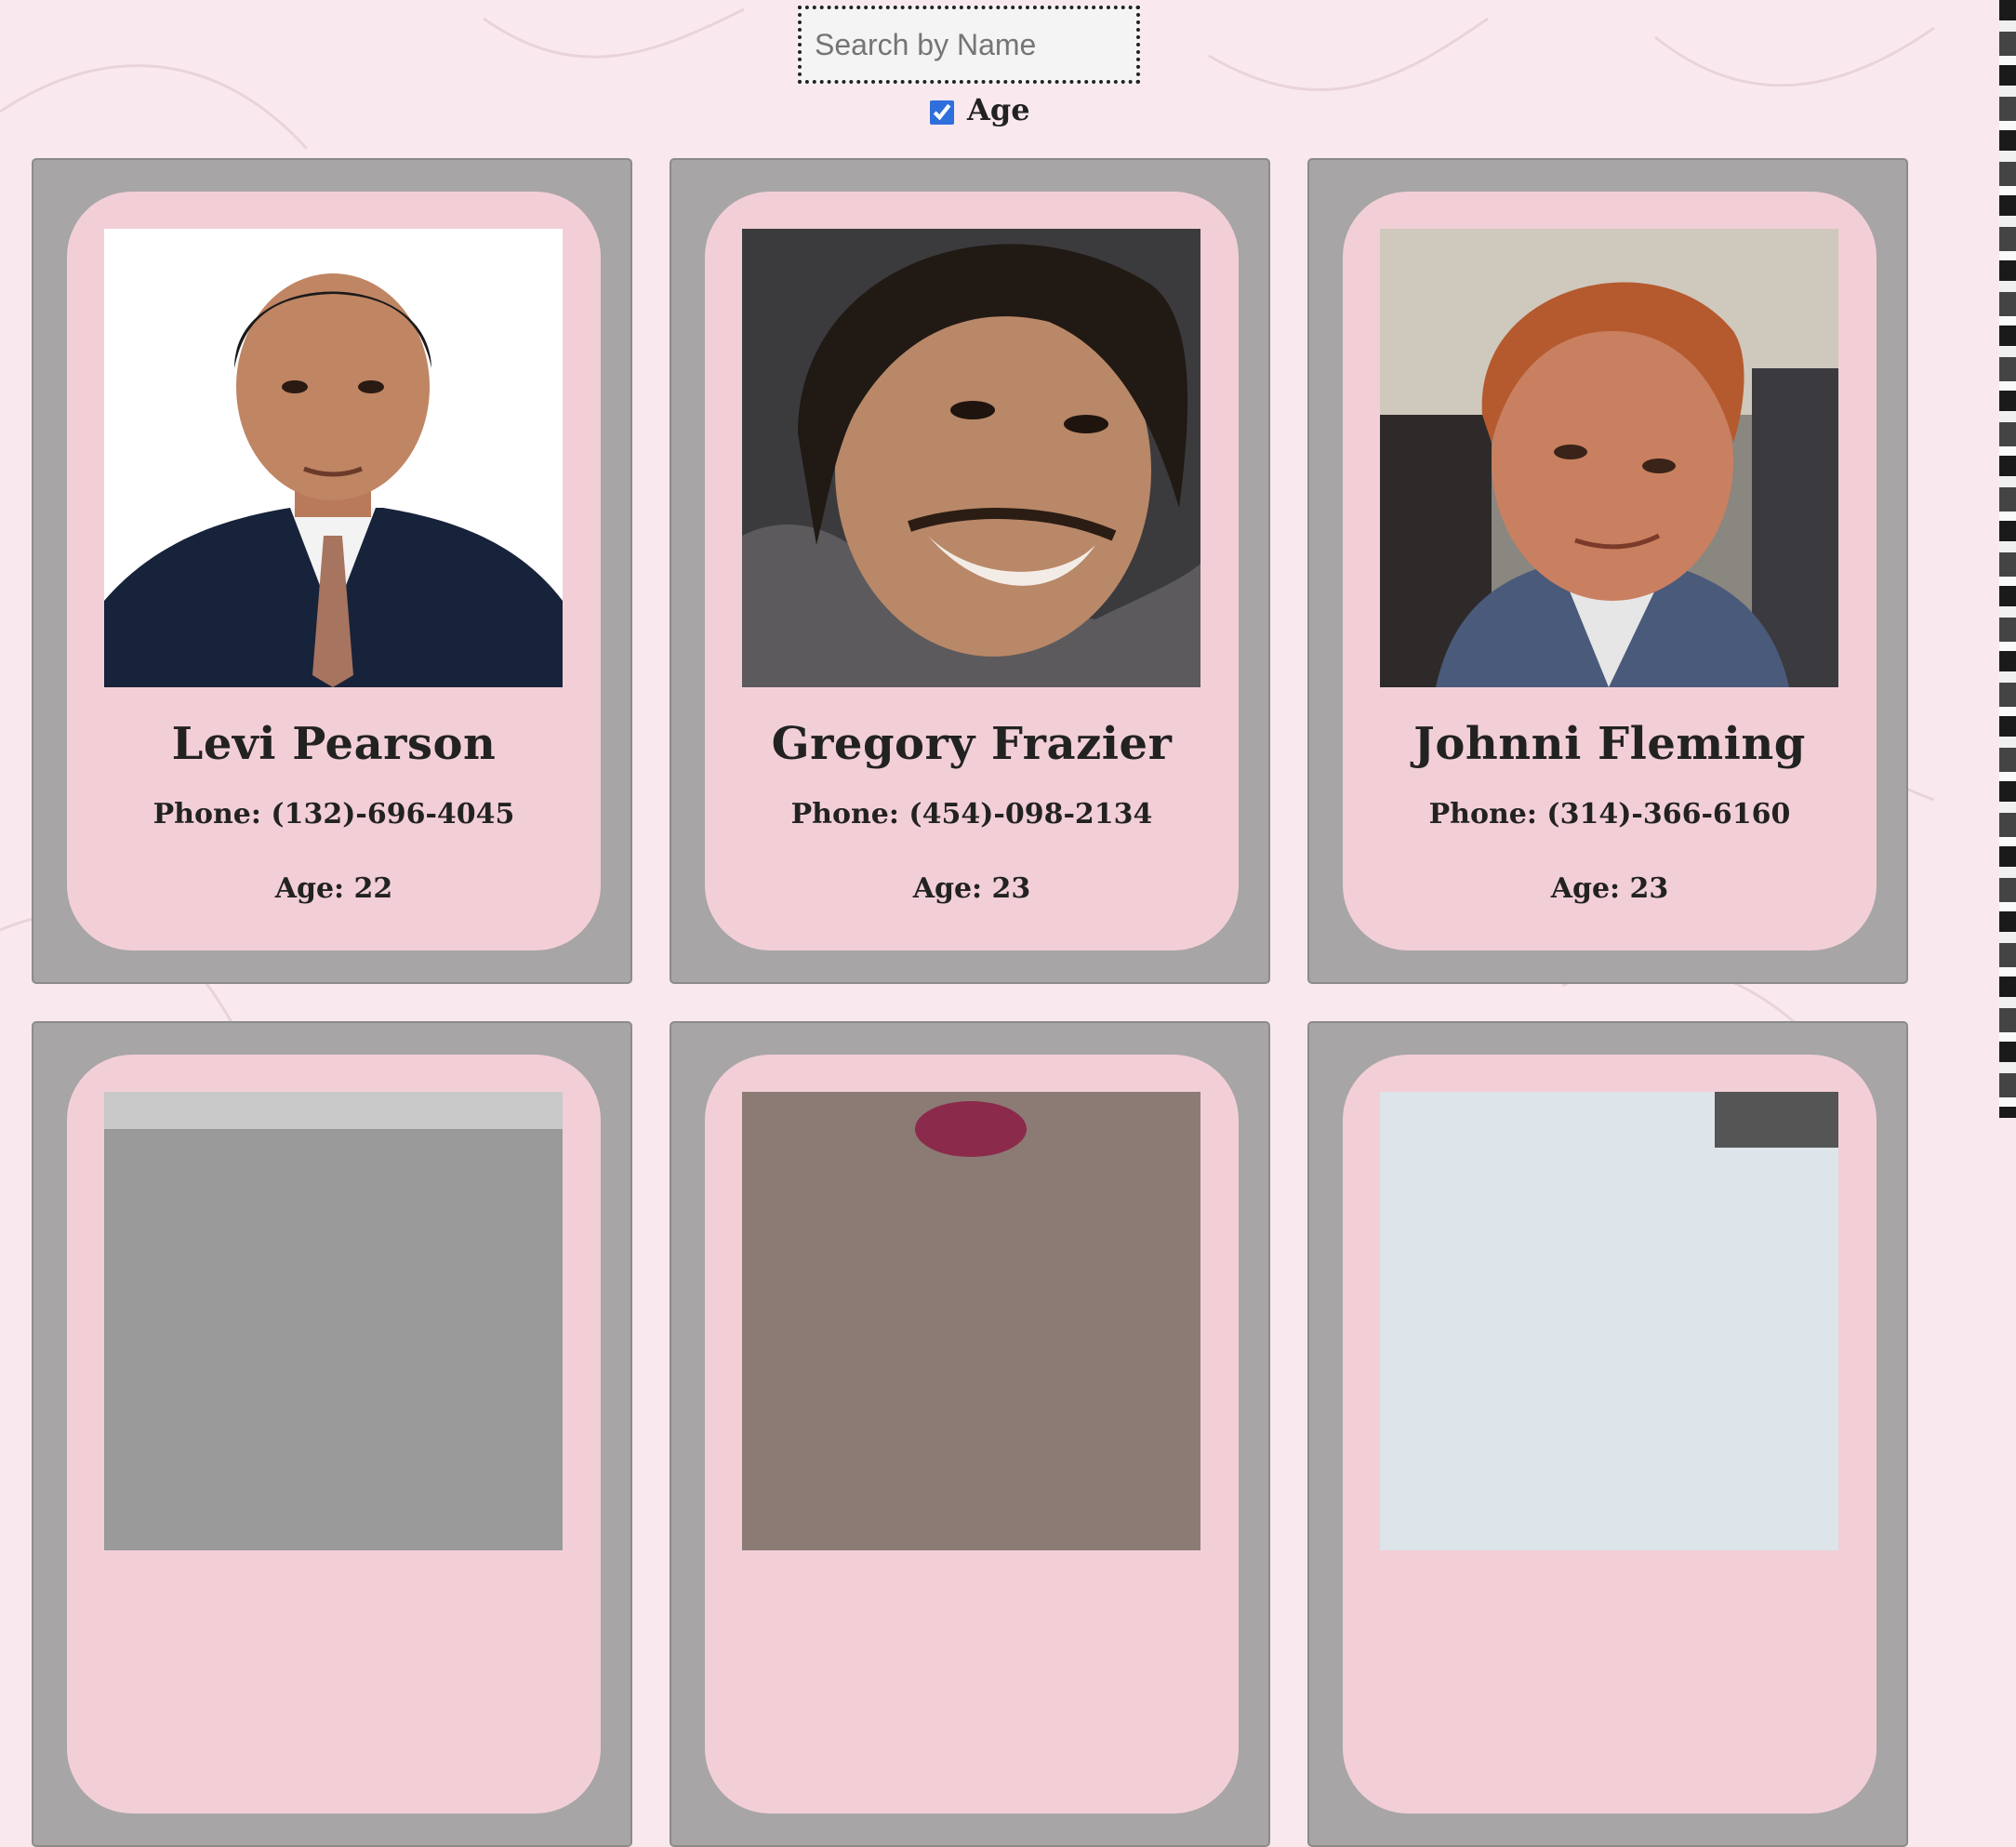  I want to click on age-filter: Age, so click(980, 109).